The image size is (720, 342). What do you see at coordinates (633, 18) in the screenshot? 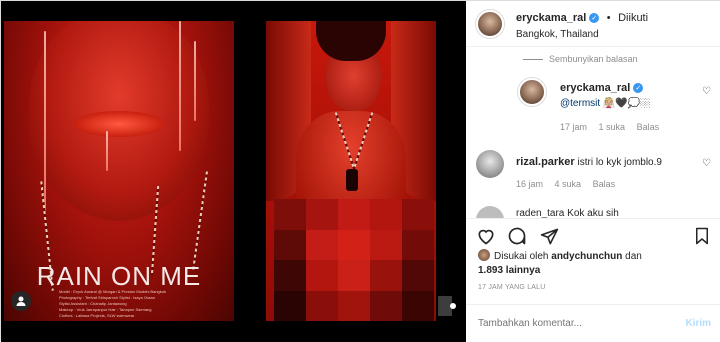
I see `follow-status-button: Diikuti` at bounding box center [633, 18].